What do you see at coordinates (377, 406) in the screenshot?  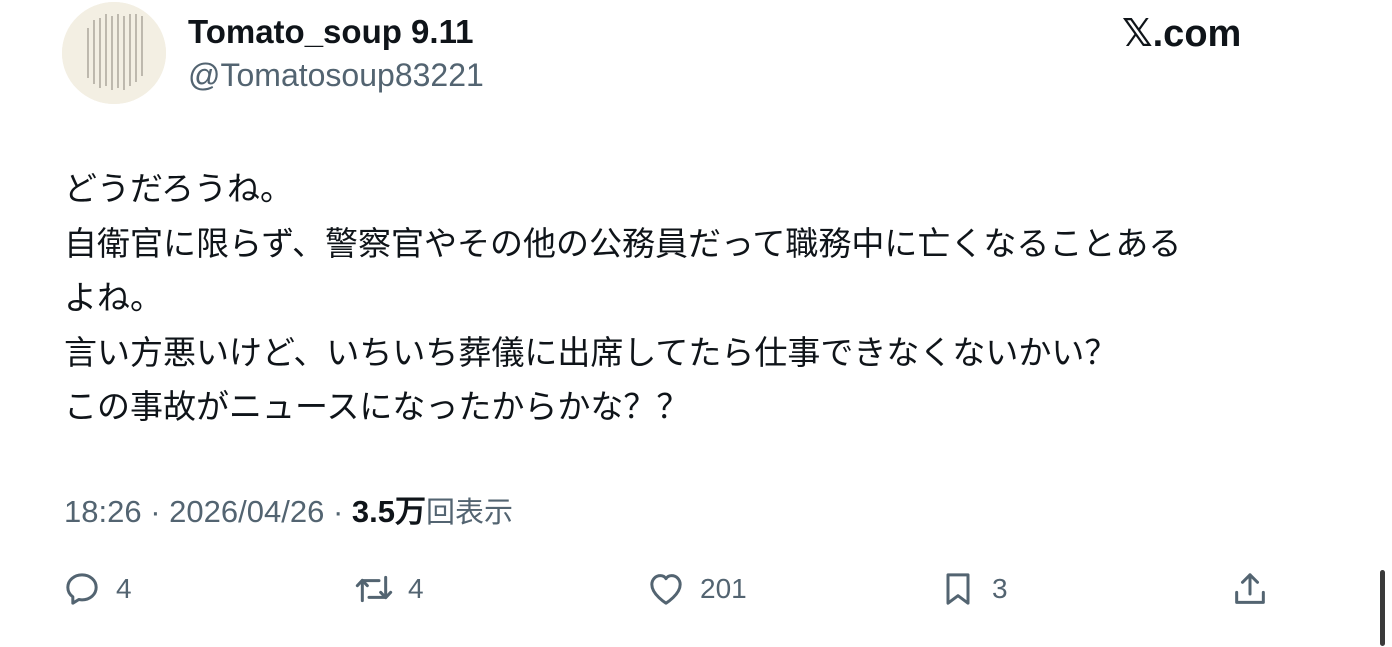 I see `tweet-line: この事故がニュースになったからかな？？` at bounding box center [377, 406].